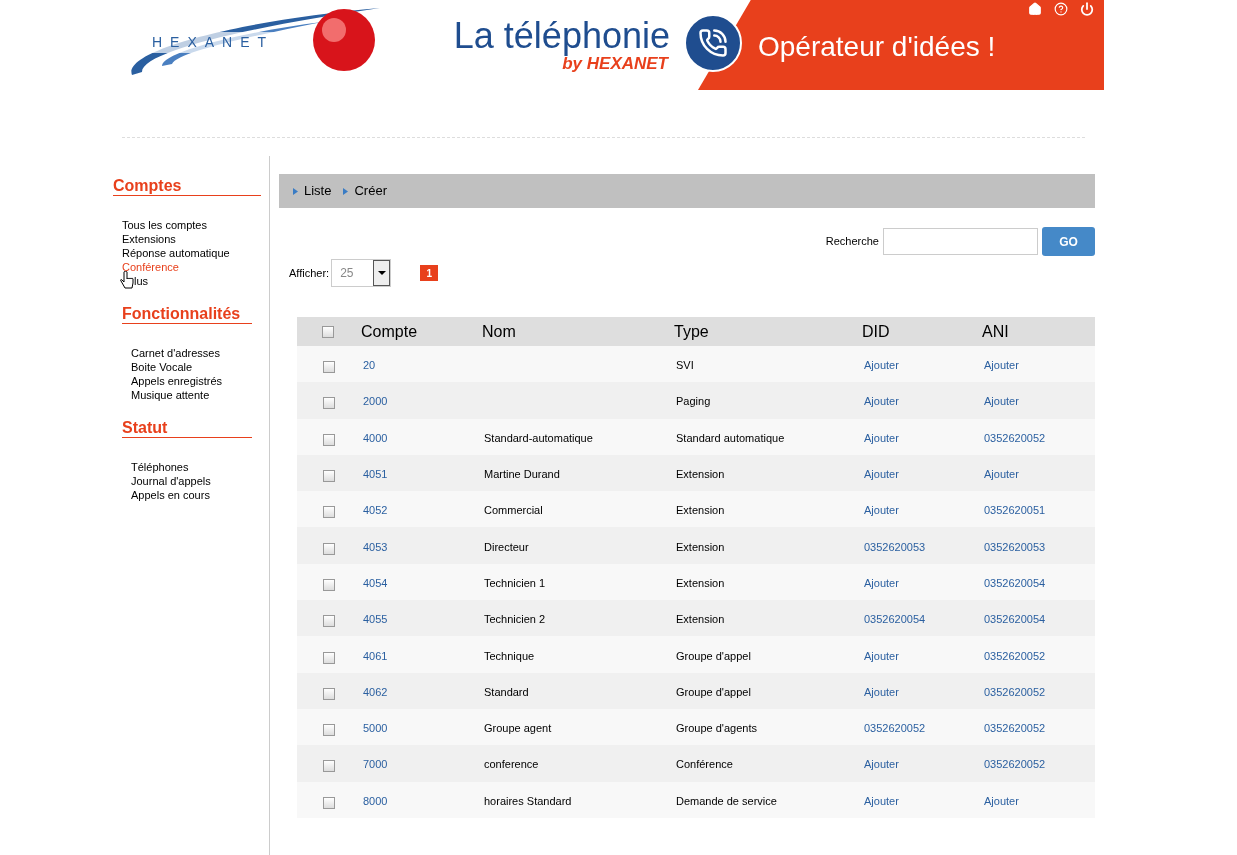 The width and height of the screenshot is (1237, 855). What do you see at coordinates (164, 225) in the screenshot?
I see `sidebar-link: Tous les comptes` at bounding box center [164, 225].